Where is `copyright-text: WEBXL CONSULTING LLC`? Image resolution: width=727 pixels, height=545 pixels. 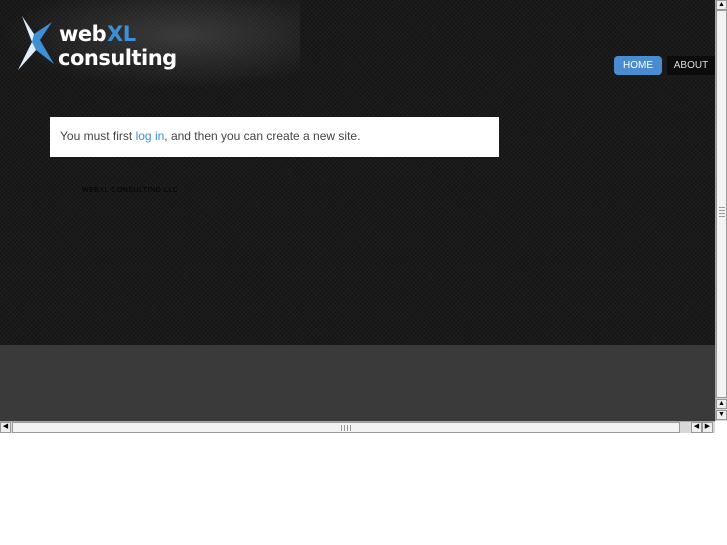 copyright-text: WEBXL CONSULTING LLC is located at coordinates (130, 190).